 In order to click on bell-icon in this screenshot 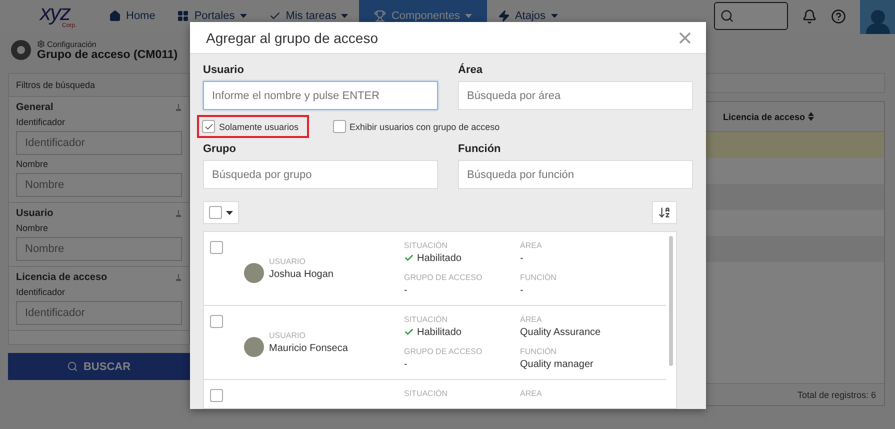, I will do `click(809, 16)`.